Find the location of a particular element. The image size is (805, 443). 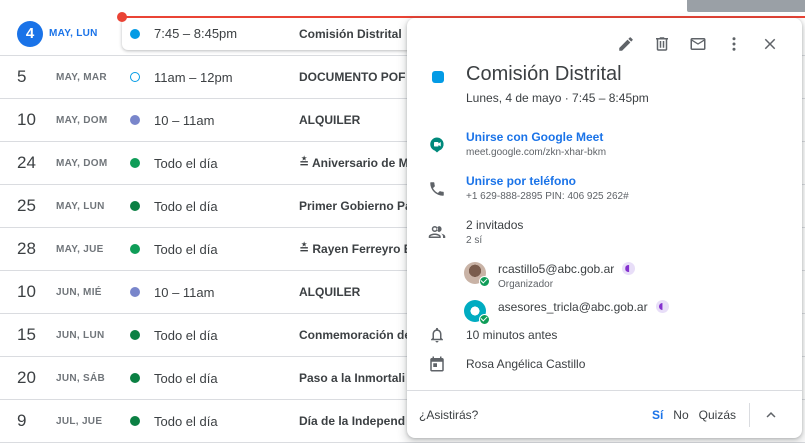

delete-button is located at coordinates (662, 44).